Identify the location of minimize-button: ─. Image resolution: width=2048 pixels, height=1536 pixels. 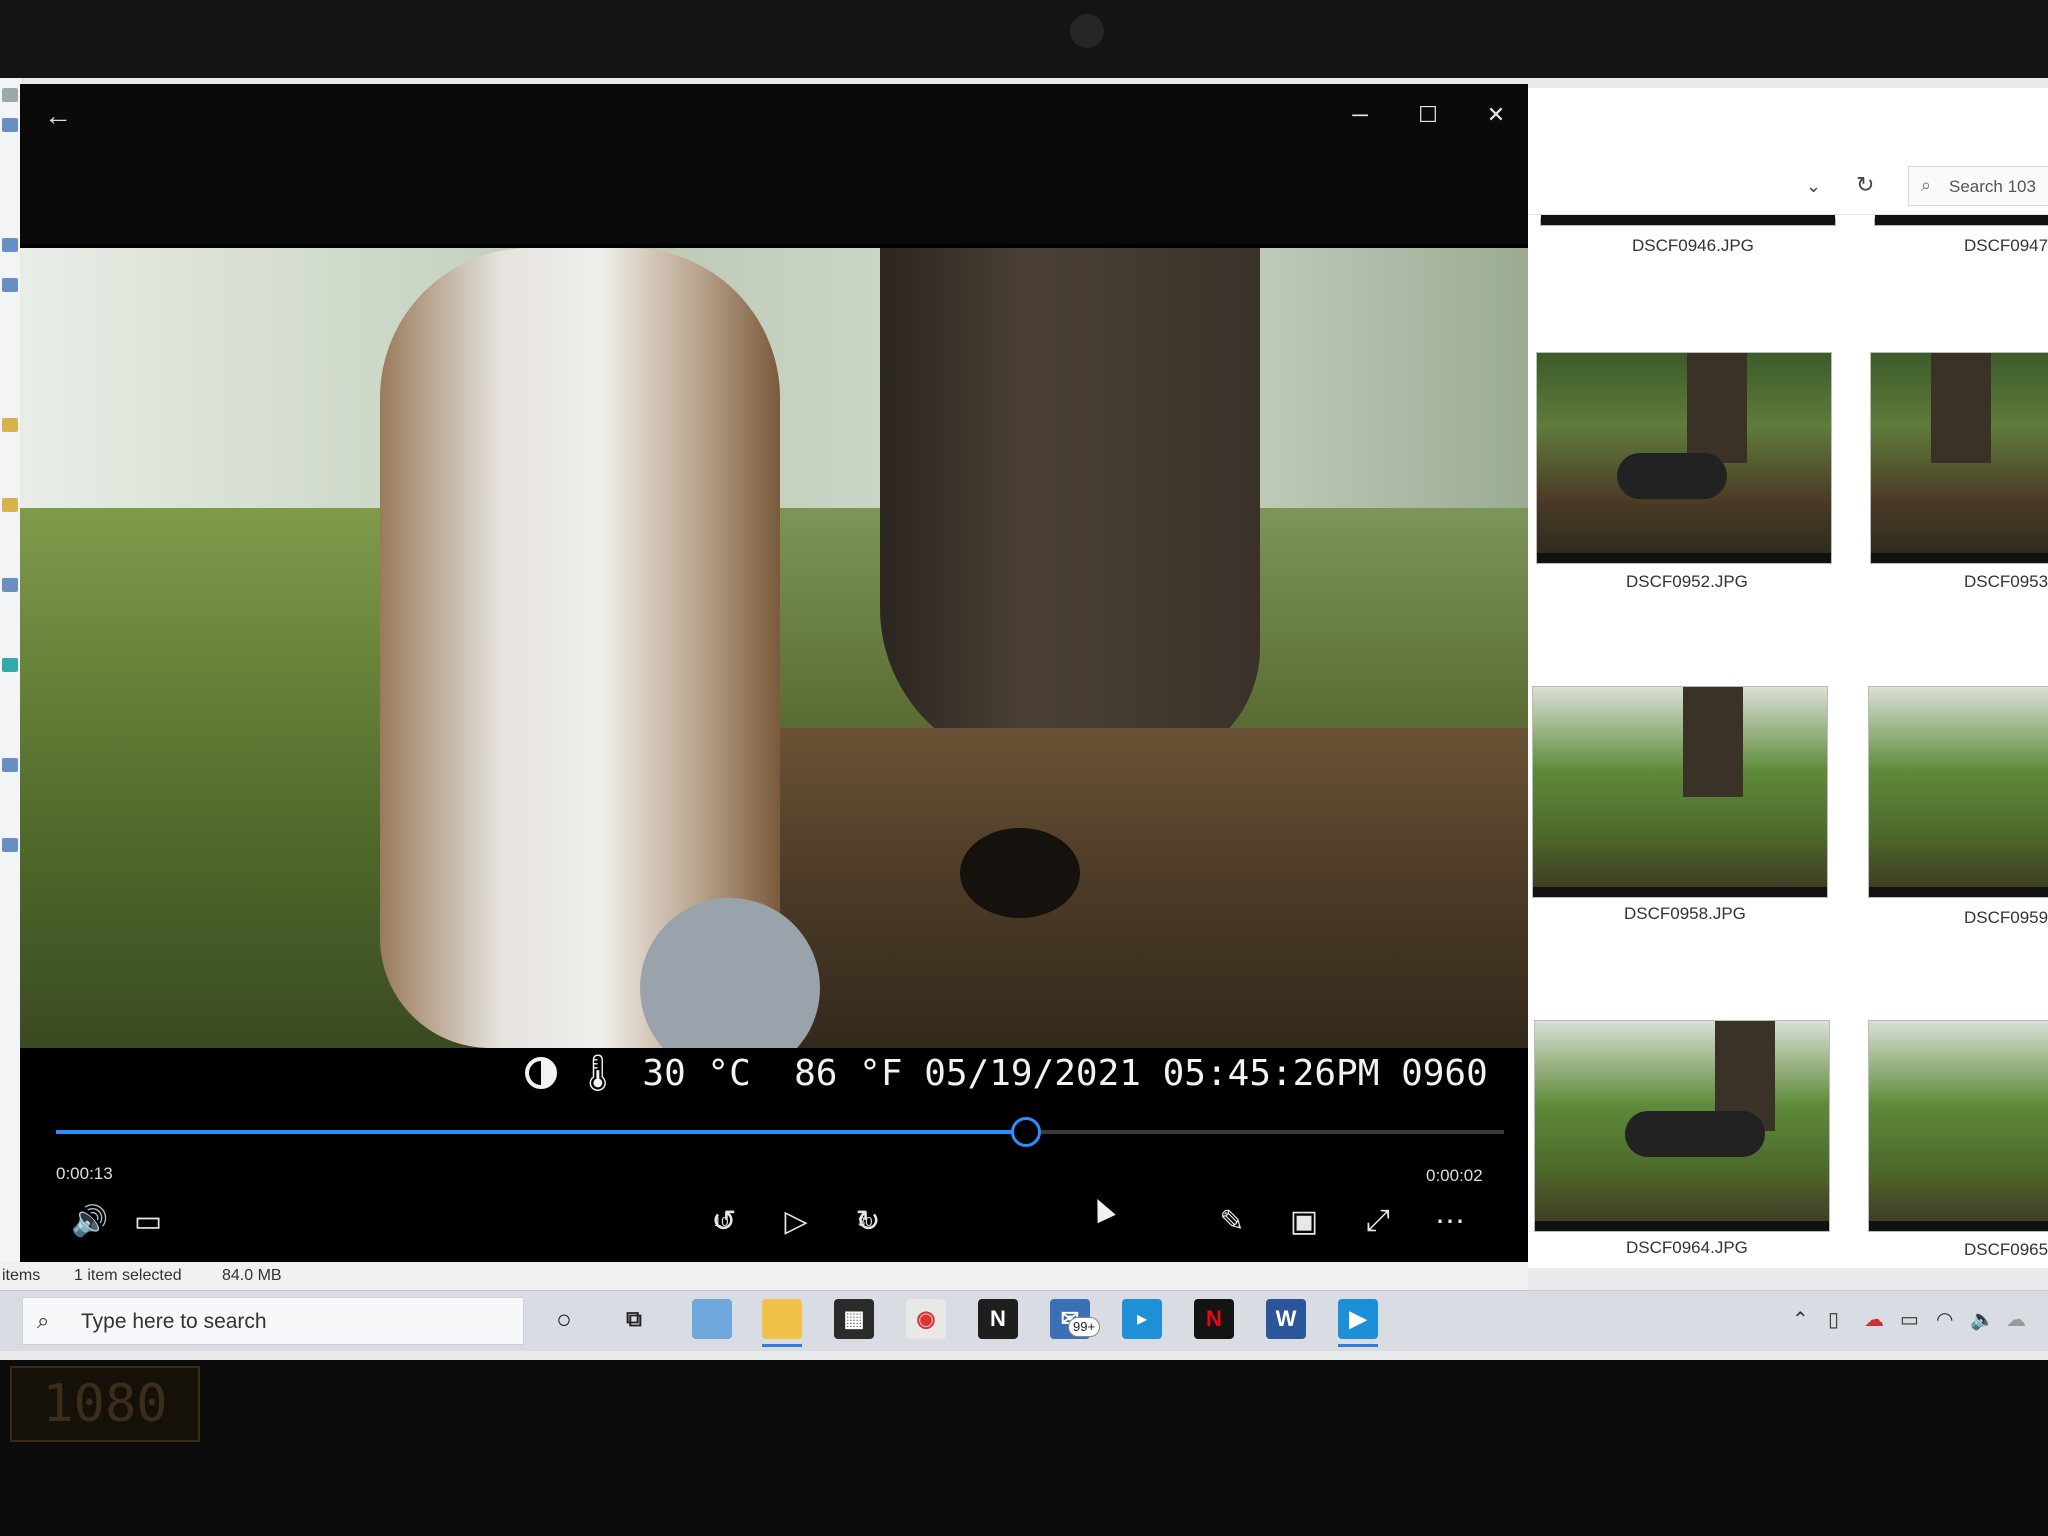
(1360, 115).